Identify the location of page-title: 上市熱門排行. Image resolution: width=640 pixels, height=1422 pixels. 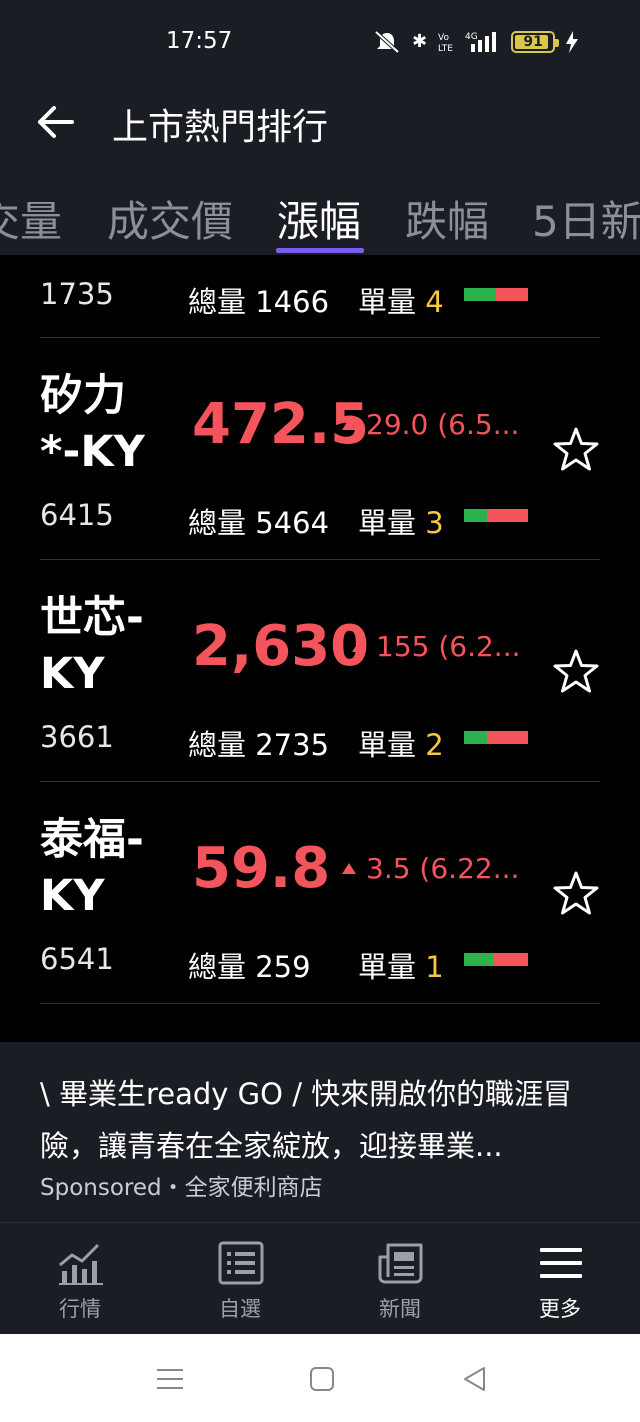
(220, 127).